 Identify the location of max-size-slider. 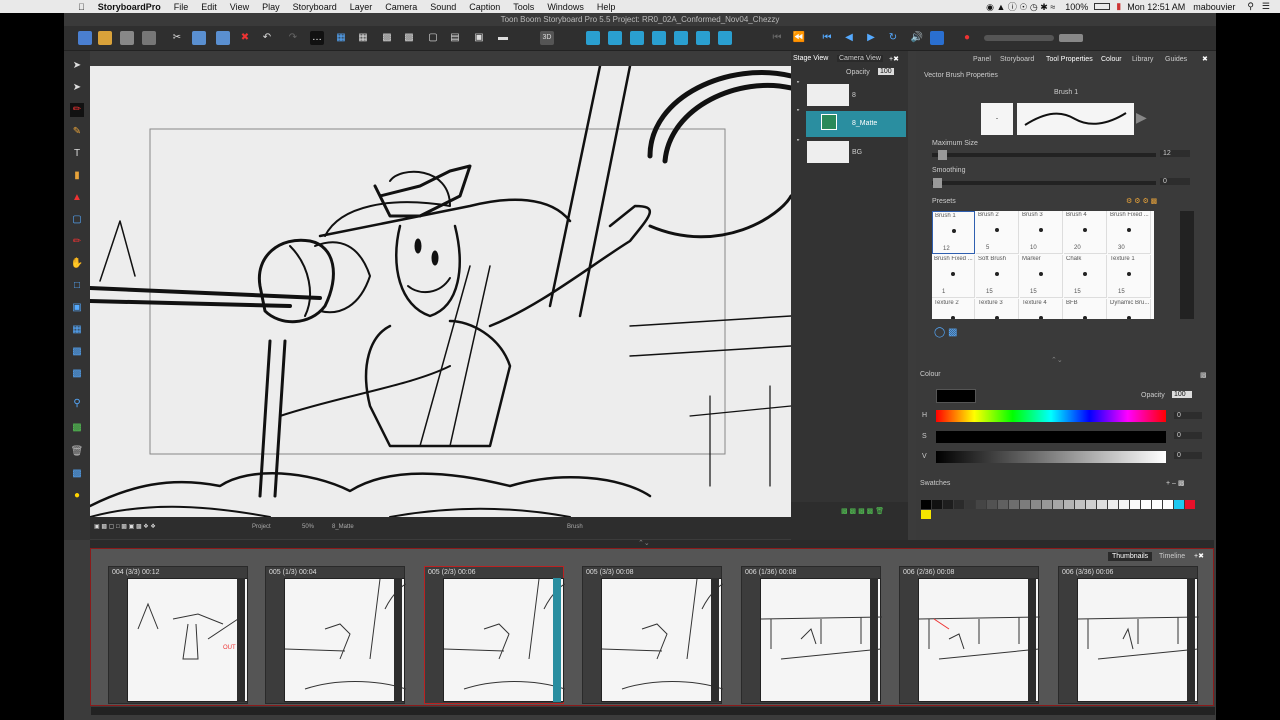
(1044, 155).